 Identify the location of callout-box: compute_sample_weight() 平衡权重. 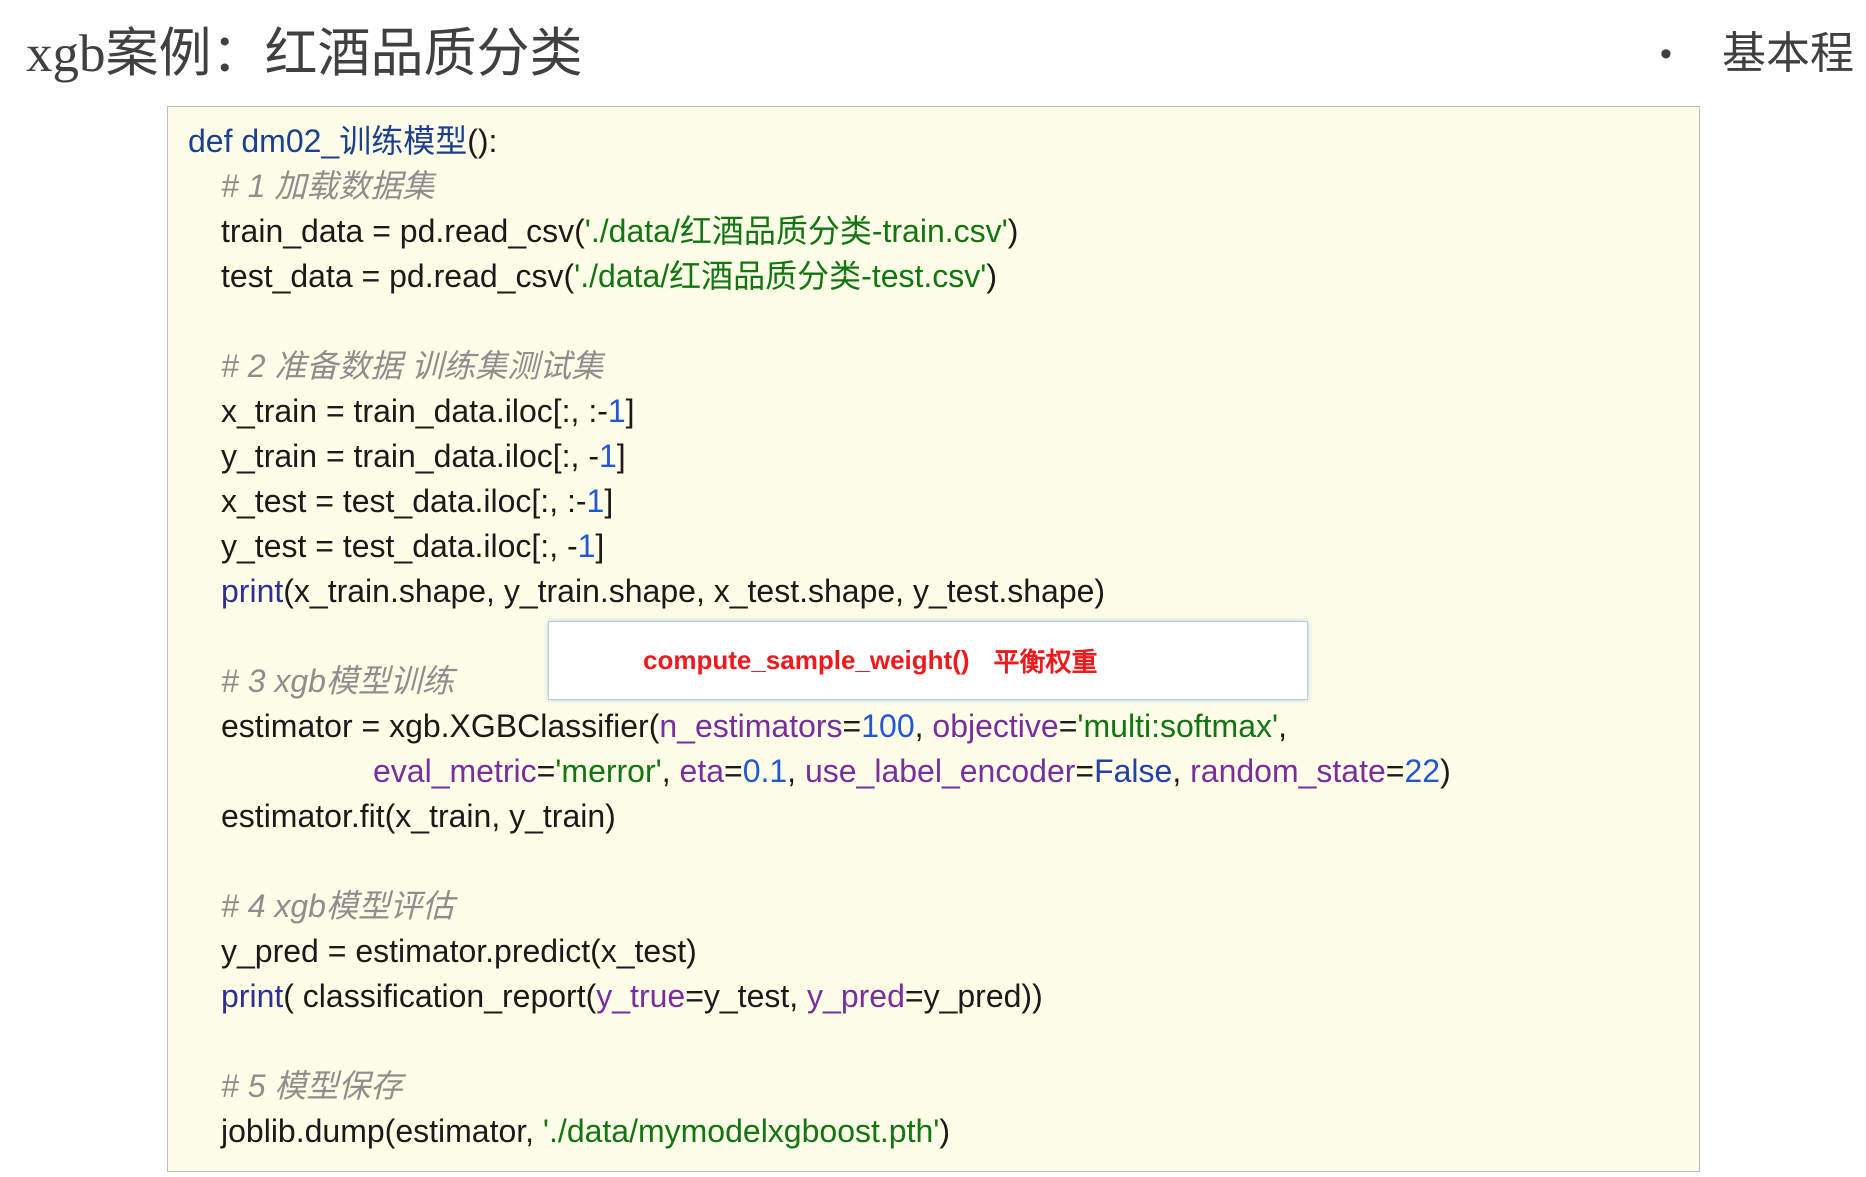
(928, 660).